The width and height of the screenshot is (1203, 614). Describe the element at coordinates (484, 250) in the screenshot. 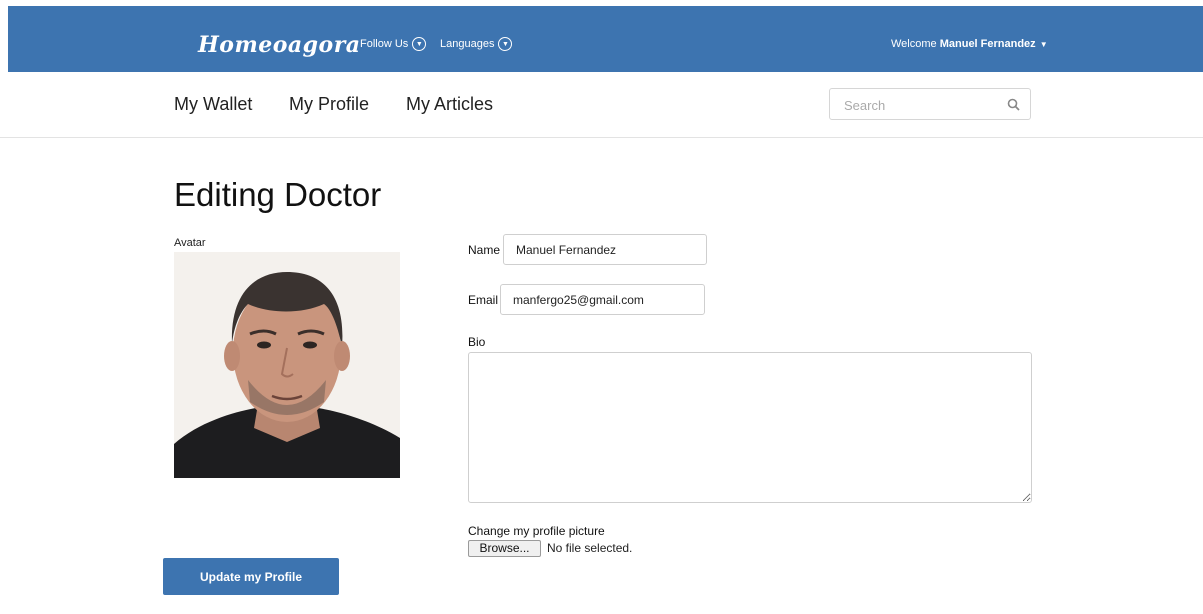

I see `name-label: Name` at that location.